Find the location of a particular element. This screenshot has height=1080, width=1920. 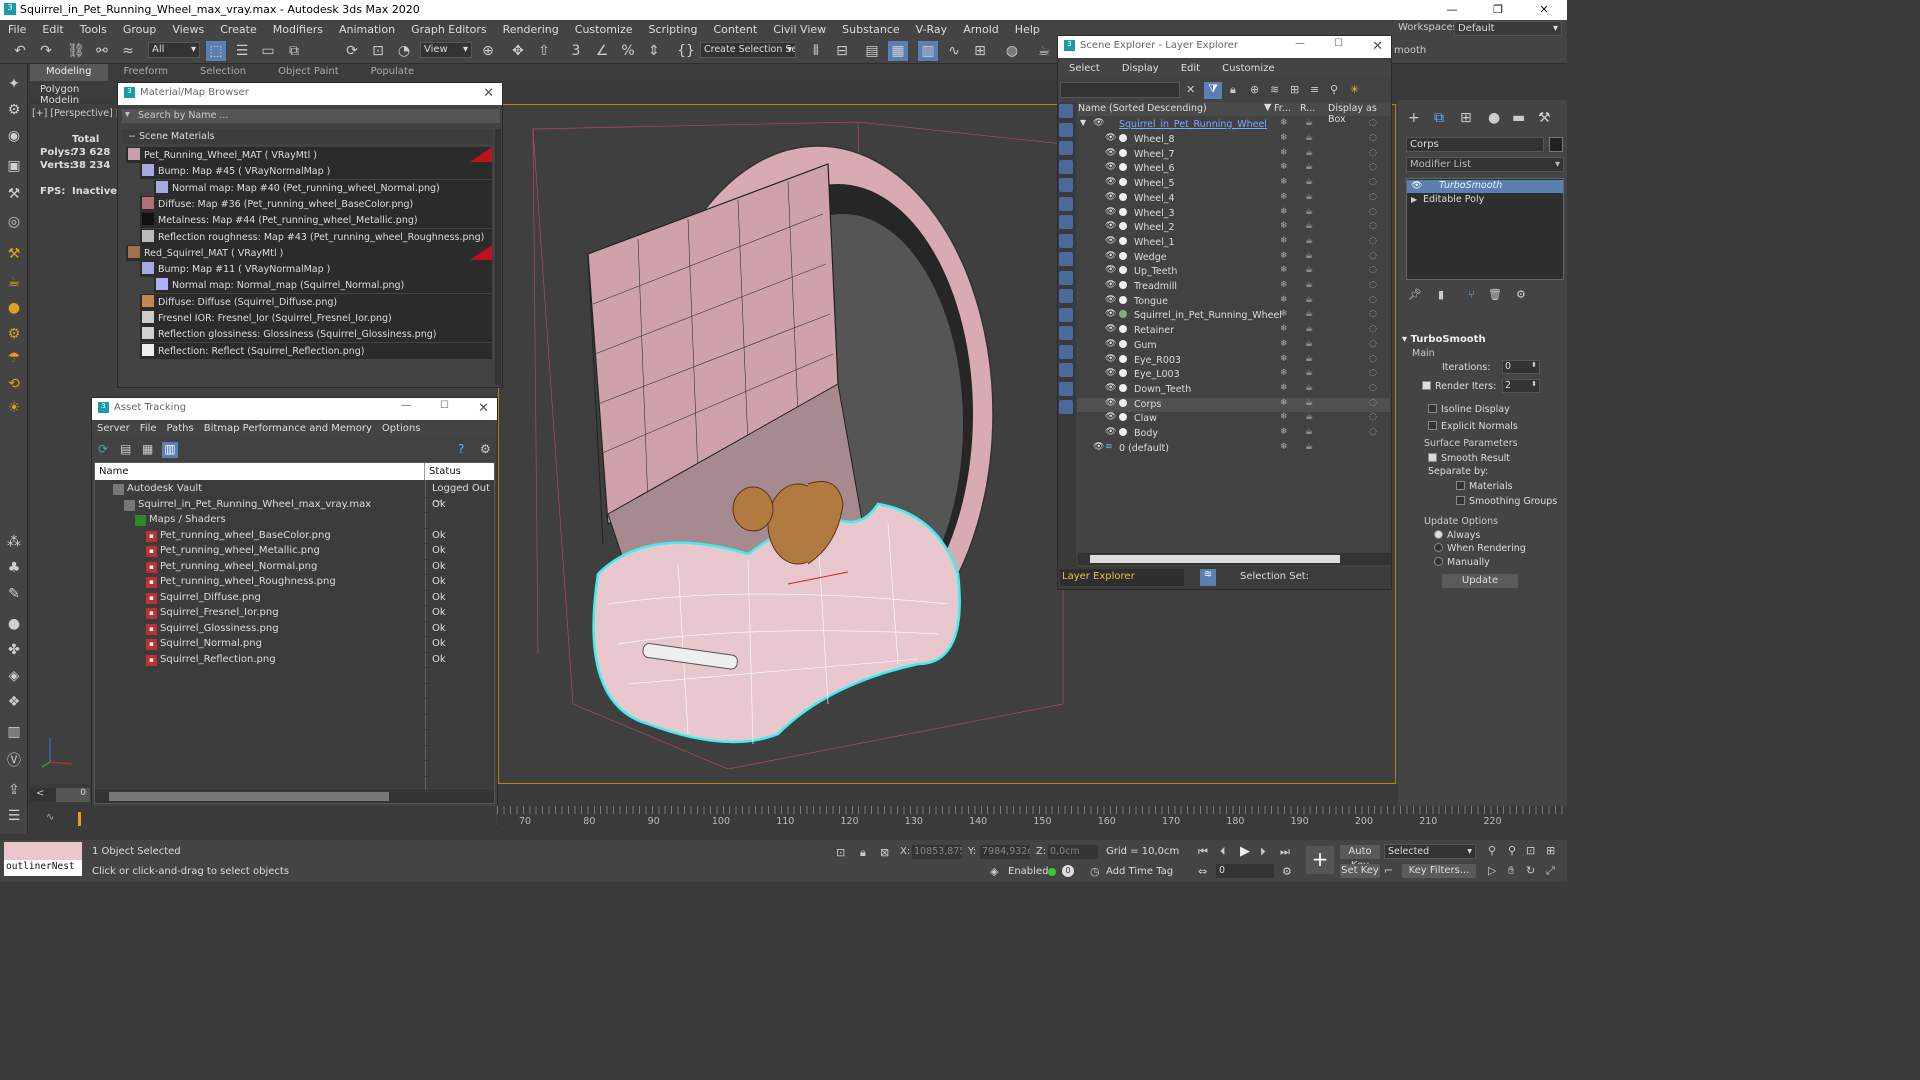

scene-object-row: 👁︎ Wheel_4 ❄ ☕ ◌ is located at coordinates (1233, 199).